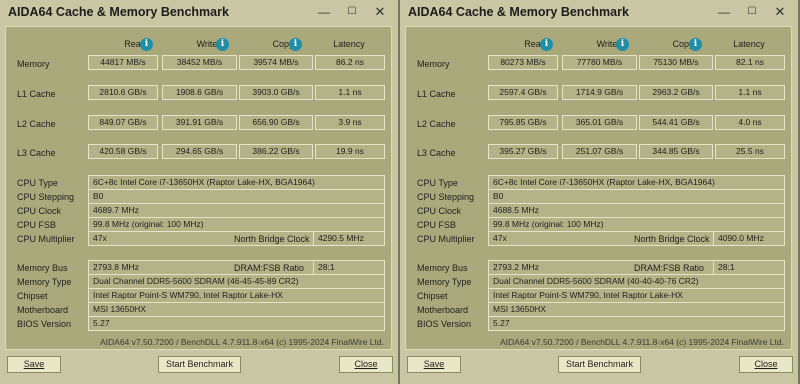 The image size is (800, 384). What do you see at coordinates (123, 122) in the screenshot?
I see `l2-read: 849.07 GB/s` at bounding box center [123, 122].